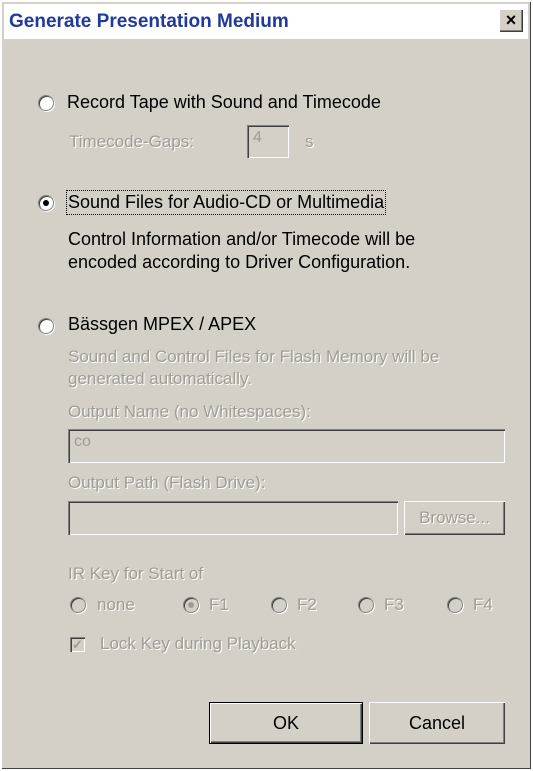 The height and width of the screenshot is (771, 533). I want to click on radio-ir-f4-label: F4, so click(483, 605).